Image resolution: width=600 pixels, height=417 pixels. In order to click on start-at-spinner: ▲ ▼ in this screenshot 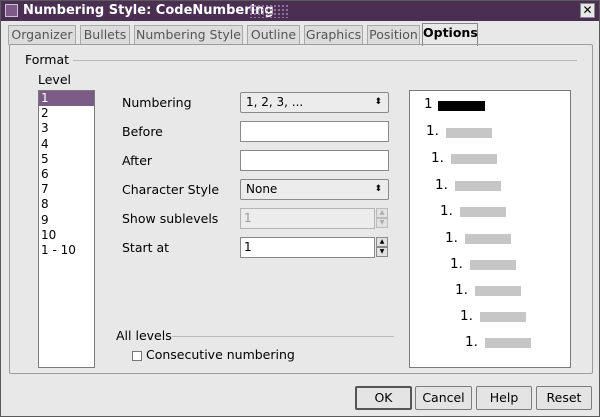, I will do `click(382, 247)`.